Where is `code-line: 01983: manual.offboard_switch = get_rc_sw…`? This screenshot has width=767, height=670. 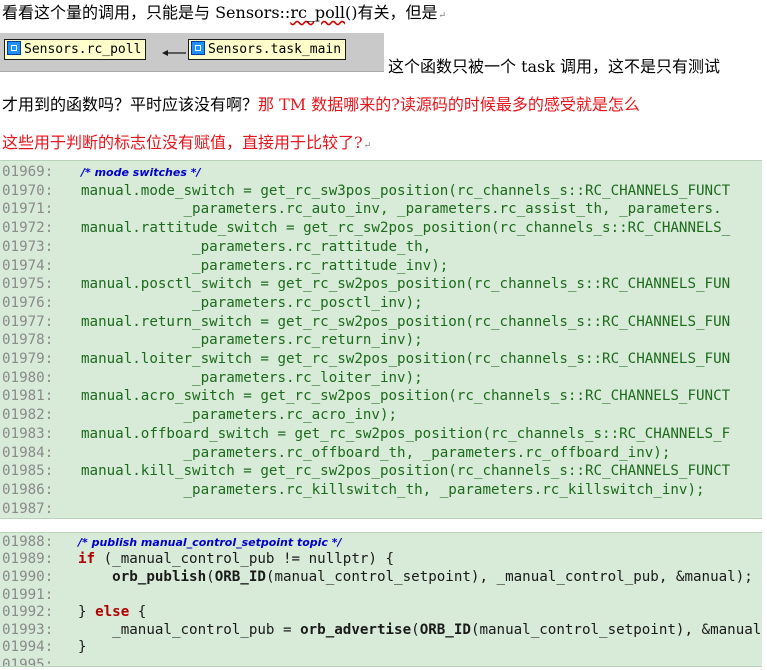 code-line: 01983: manual.offboard_switch = get_rc_sw… is located at coordinates (366, 433).